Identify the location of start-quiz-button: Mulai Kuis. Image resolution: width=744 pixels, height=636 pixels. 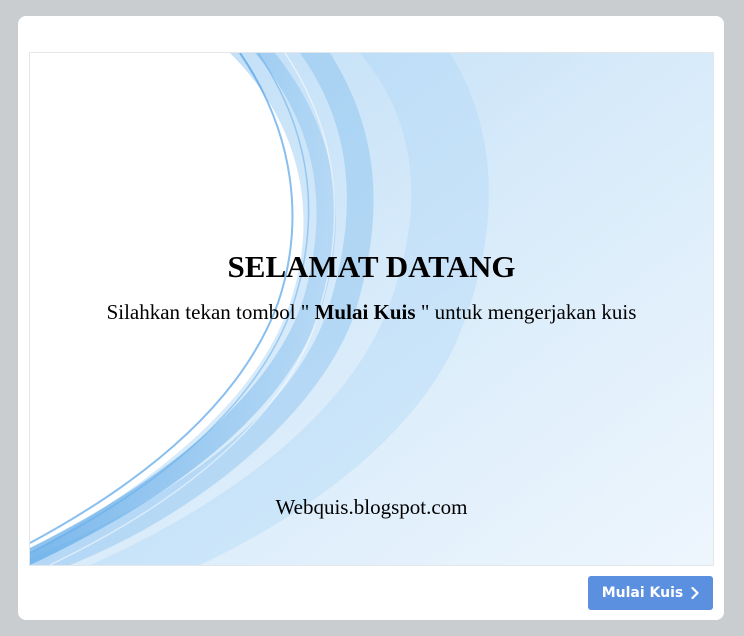
(650, 593).